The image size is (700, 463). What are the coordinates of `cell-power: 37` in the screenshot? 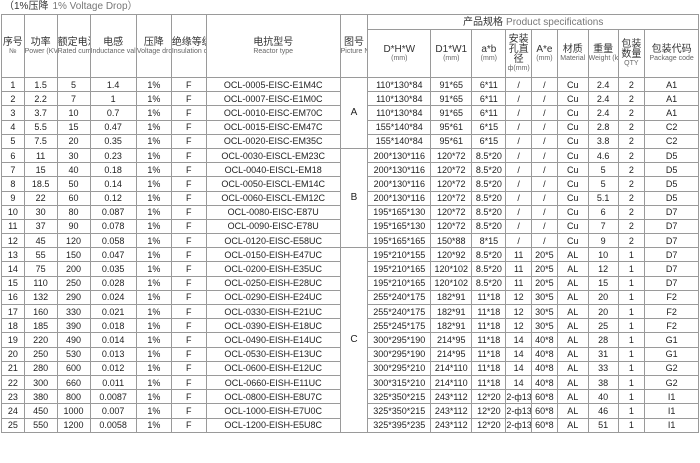 It's located at (40, 226).